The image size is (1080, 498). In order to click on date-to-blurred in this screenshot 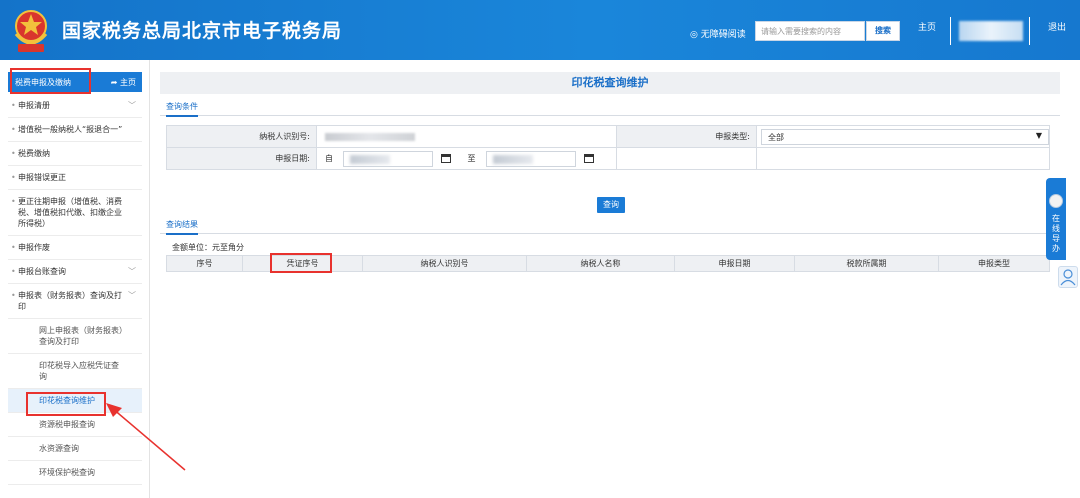, I will do `click(512, 159)`.